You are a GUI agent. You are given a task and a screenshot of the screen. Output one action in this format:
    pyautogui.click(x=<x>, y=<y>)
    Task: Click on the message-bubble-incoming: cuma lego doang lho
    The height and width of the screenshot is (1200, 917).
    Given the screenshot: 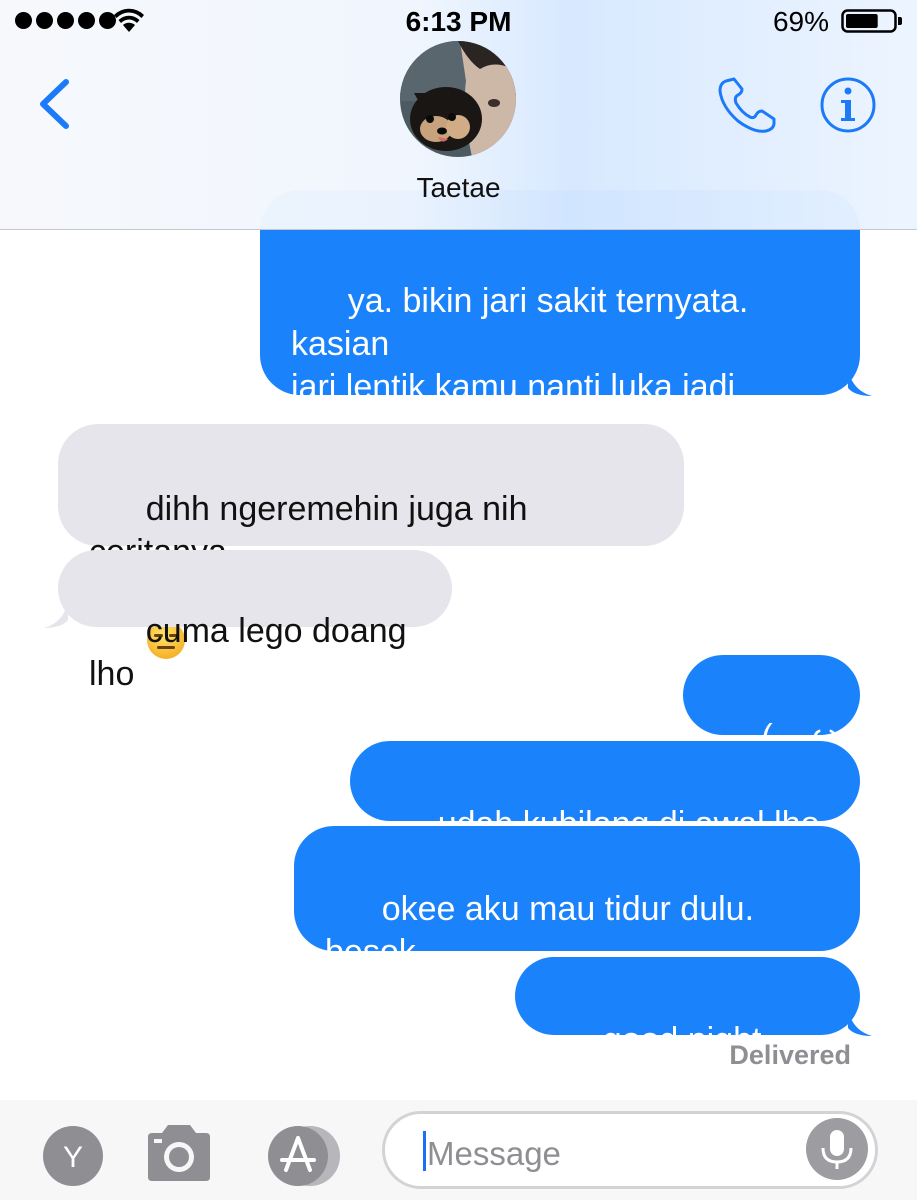 What is the action you would take?
    pyautogui.click(x=255, y=621)
    